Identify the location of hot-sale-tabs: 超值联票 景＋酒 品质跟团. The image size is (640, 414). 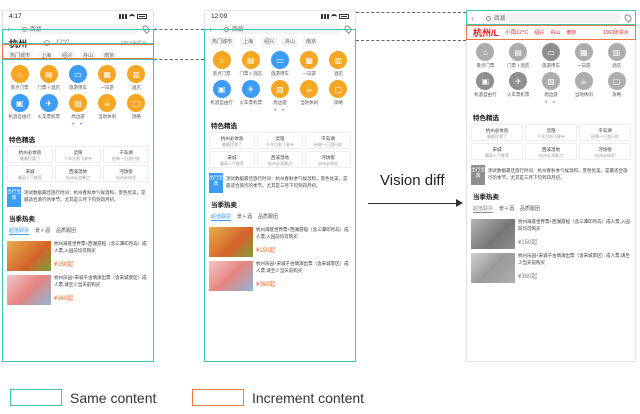
(551, 209).